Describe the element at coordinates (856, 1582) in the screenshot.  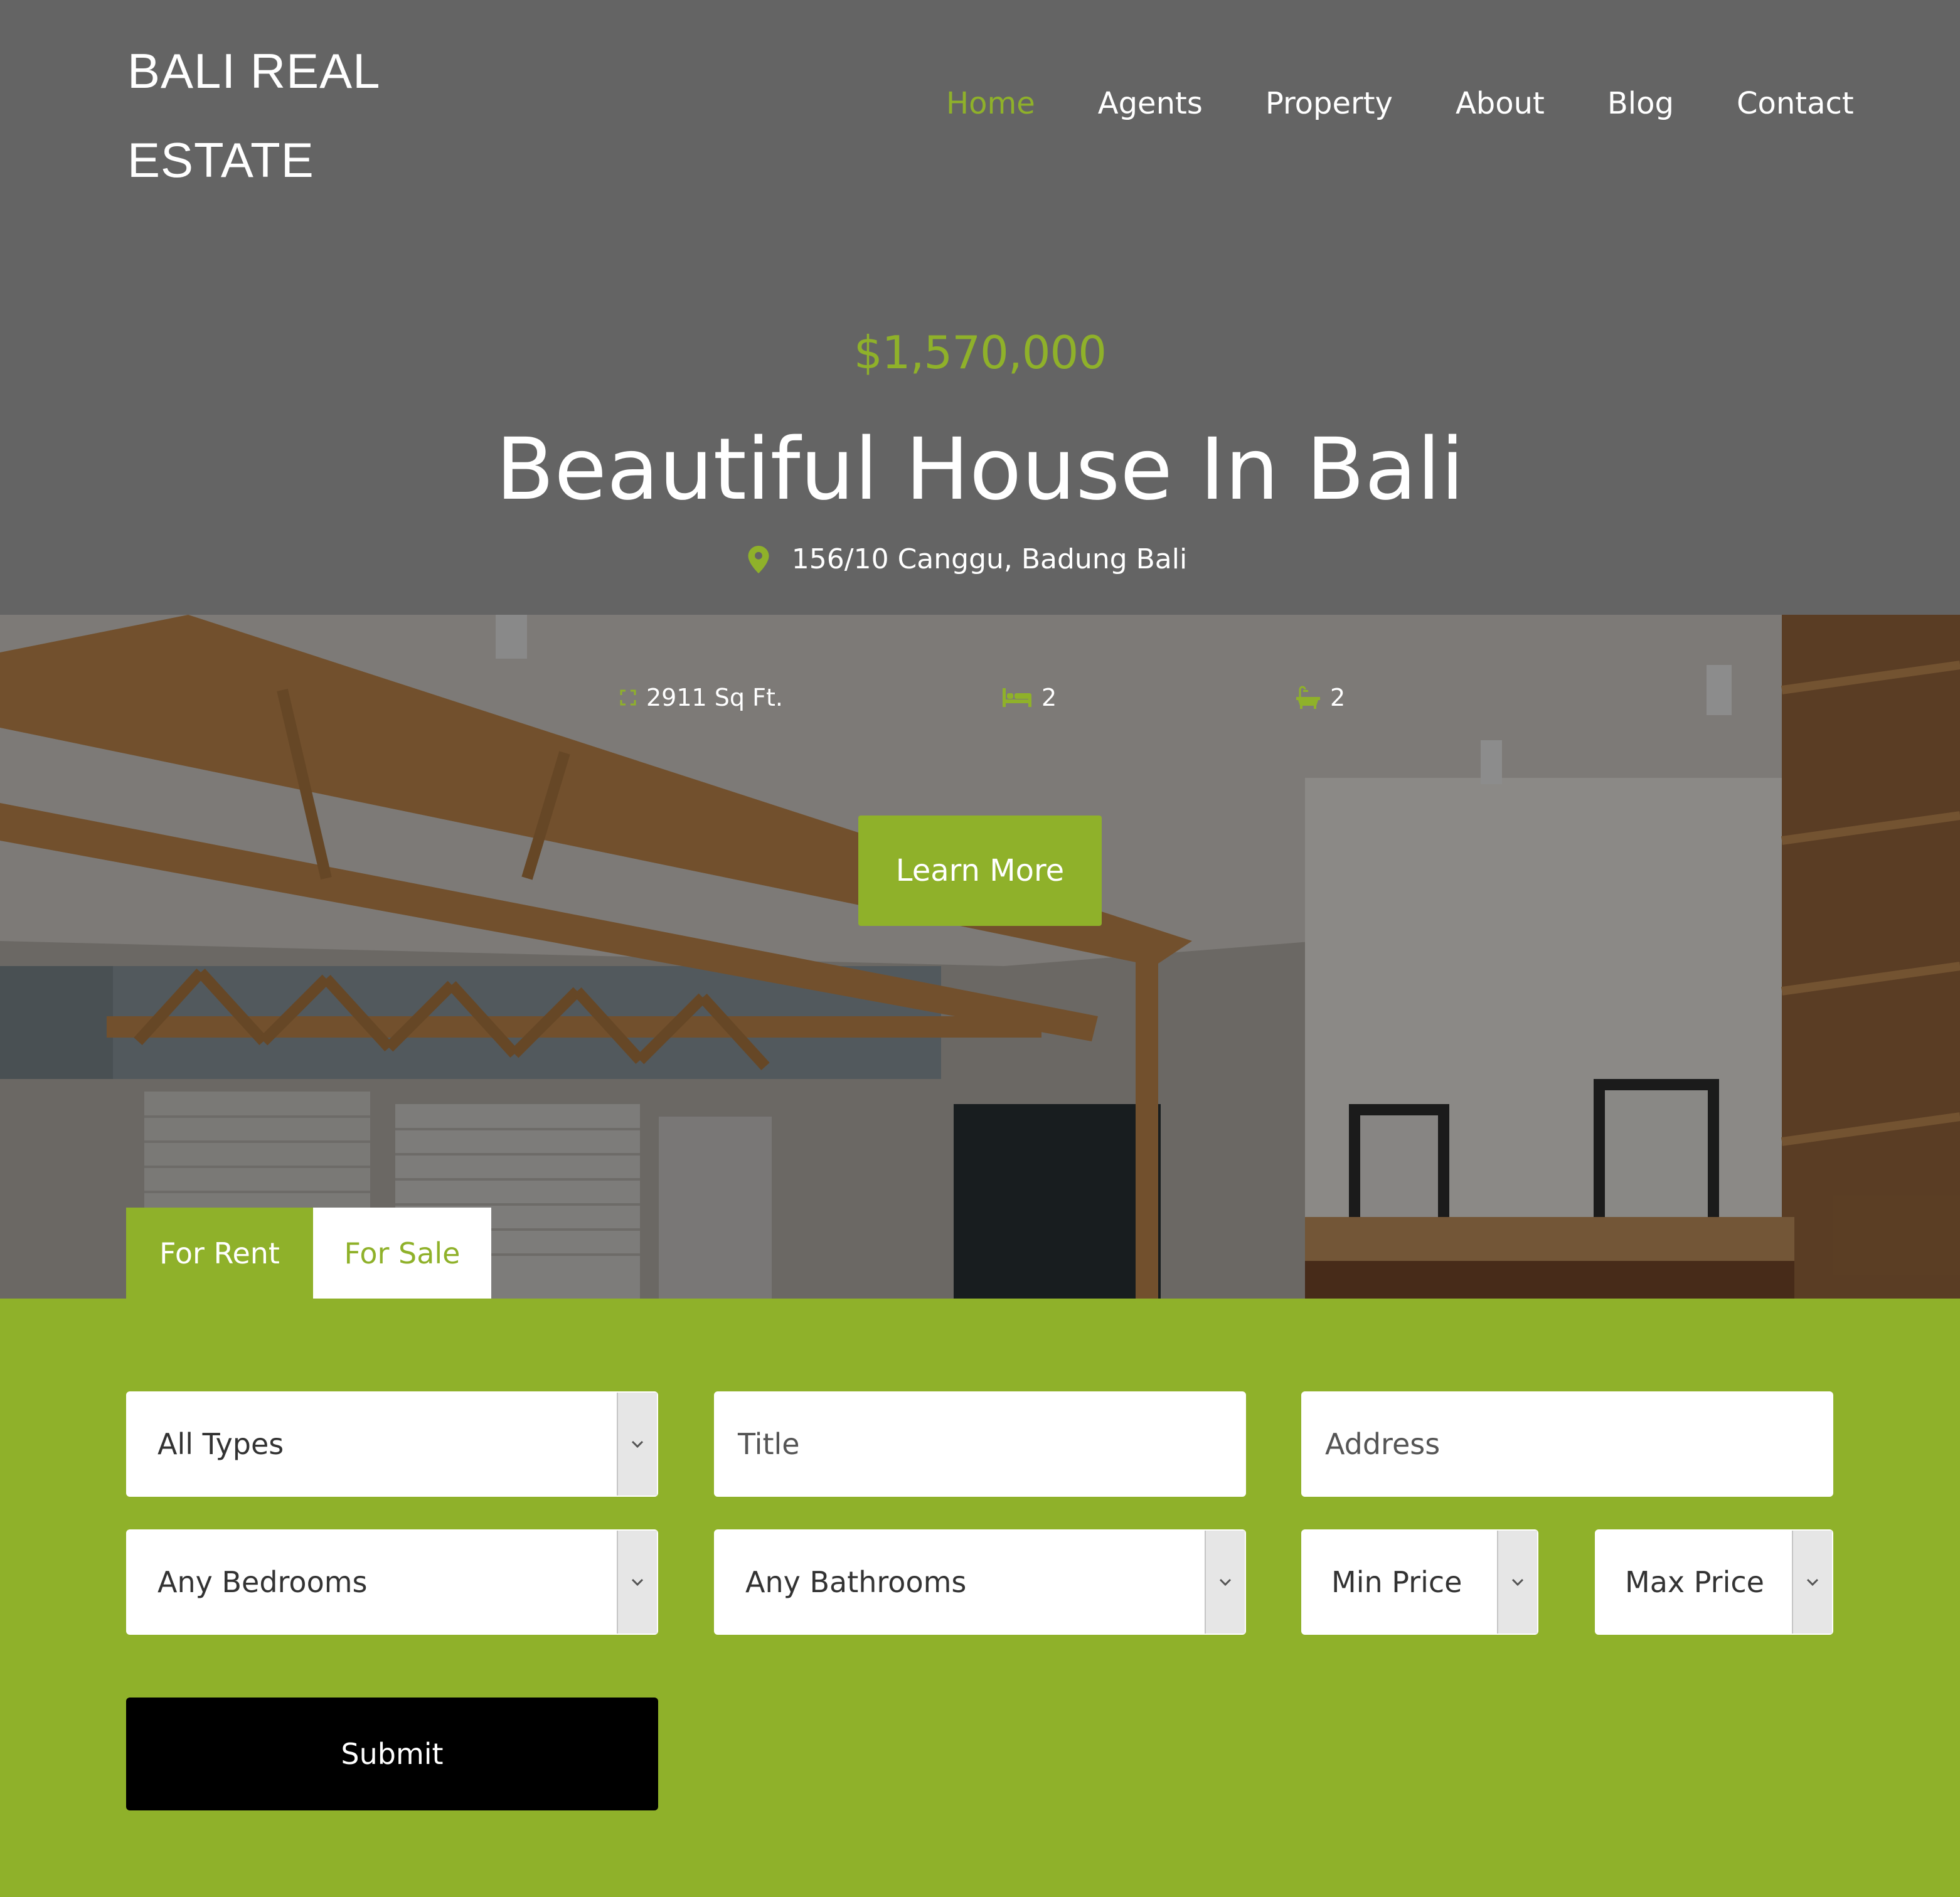
I see `bathrooms-select-value: Any Bathrooms` at that location.